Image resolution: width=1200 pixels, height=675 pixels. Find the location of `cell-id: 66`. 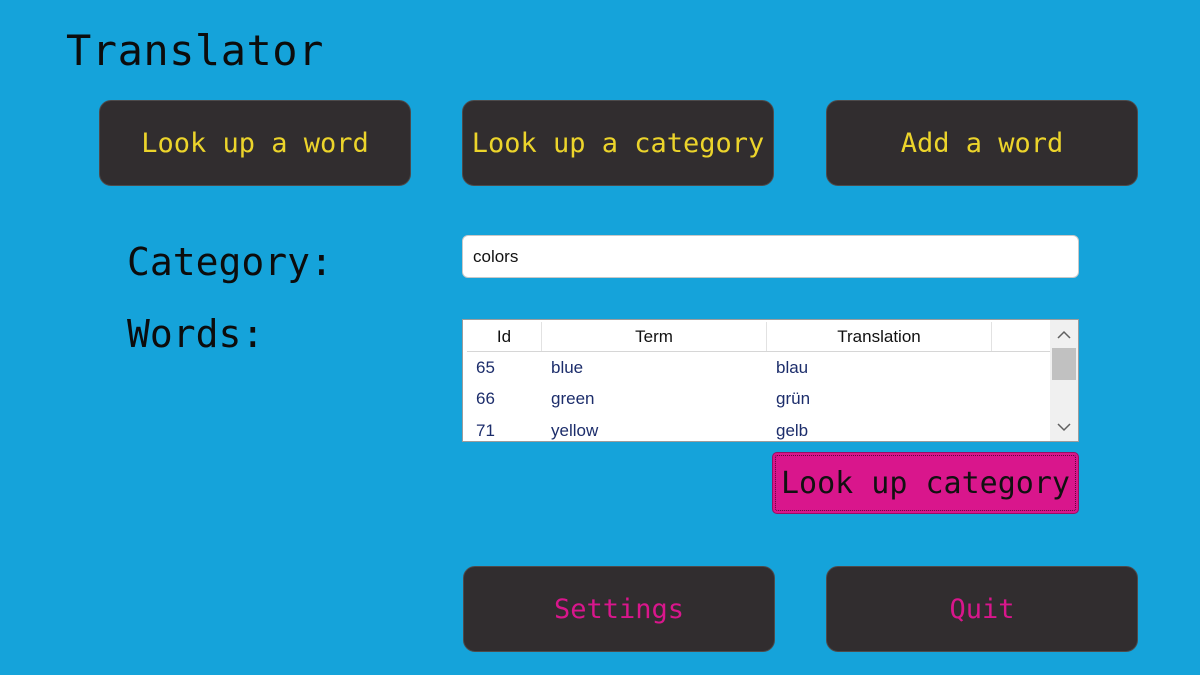

cell-id: 66 is located at coordinates (485, 399).